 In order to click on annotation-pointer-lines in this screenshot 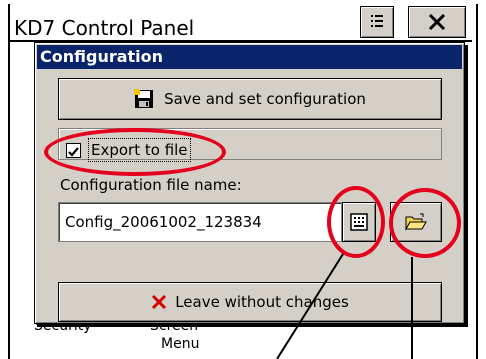, I will do `click(344, 306)`.